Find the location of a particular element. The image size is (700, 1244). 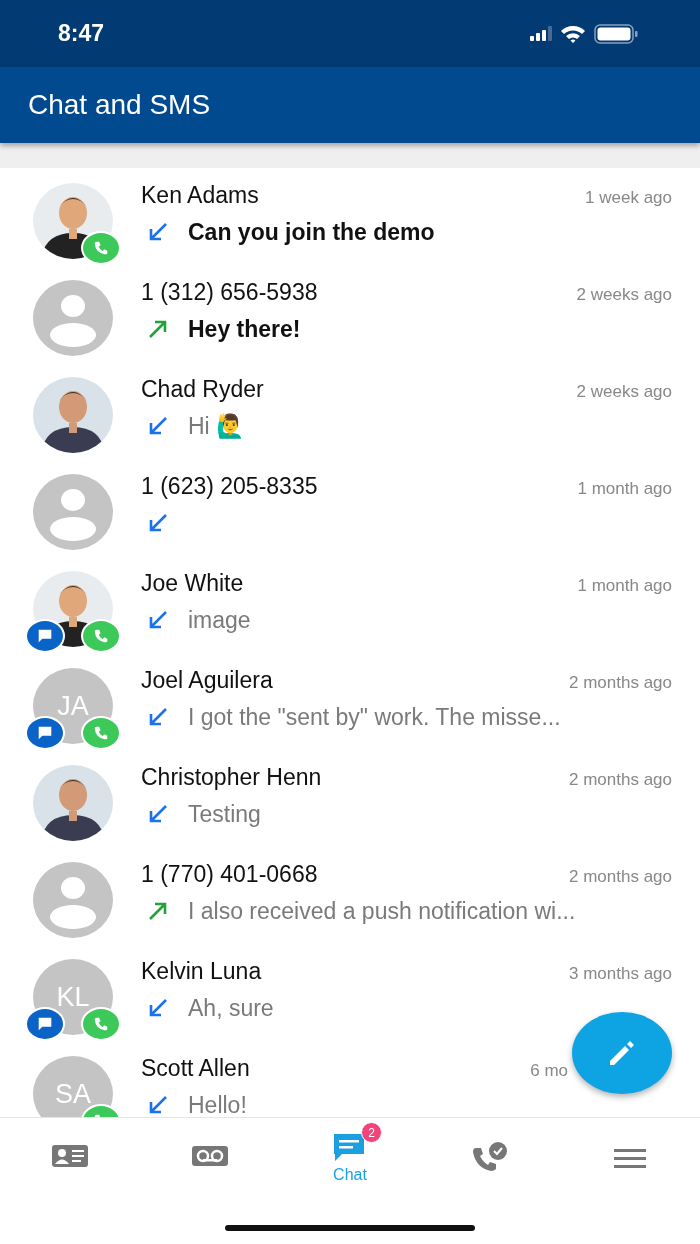

clock-time: 8:47 is located at coordinates (81, 33).